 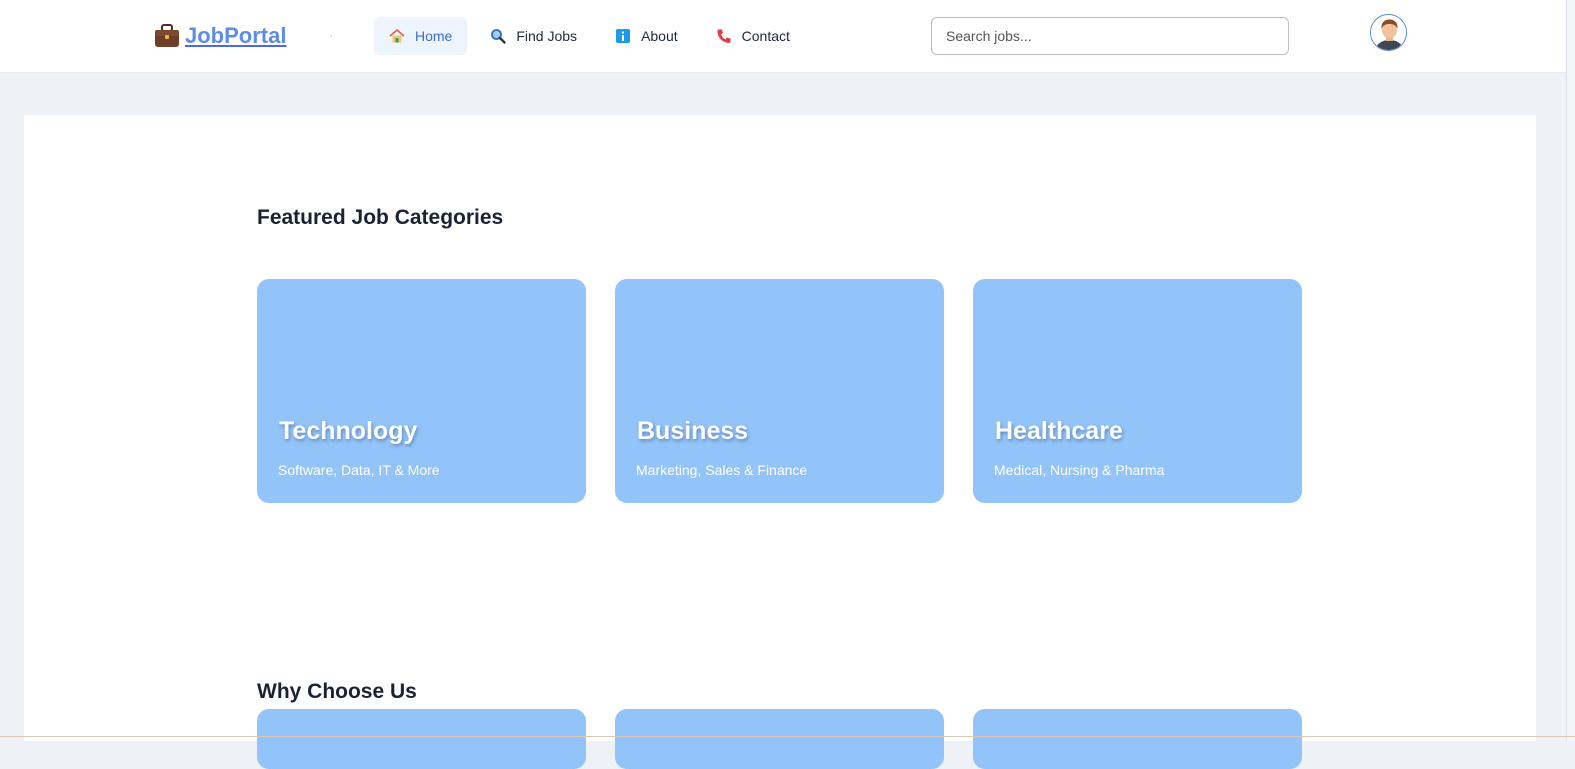 I want to click on category-card-title: Healthcare, so click(x=1059, y=431).